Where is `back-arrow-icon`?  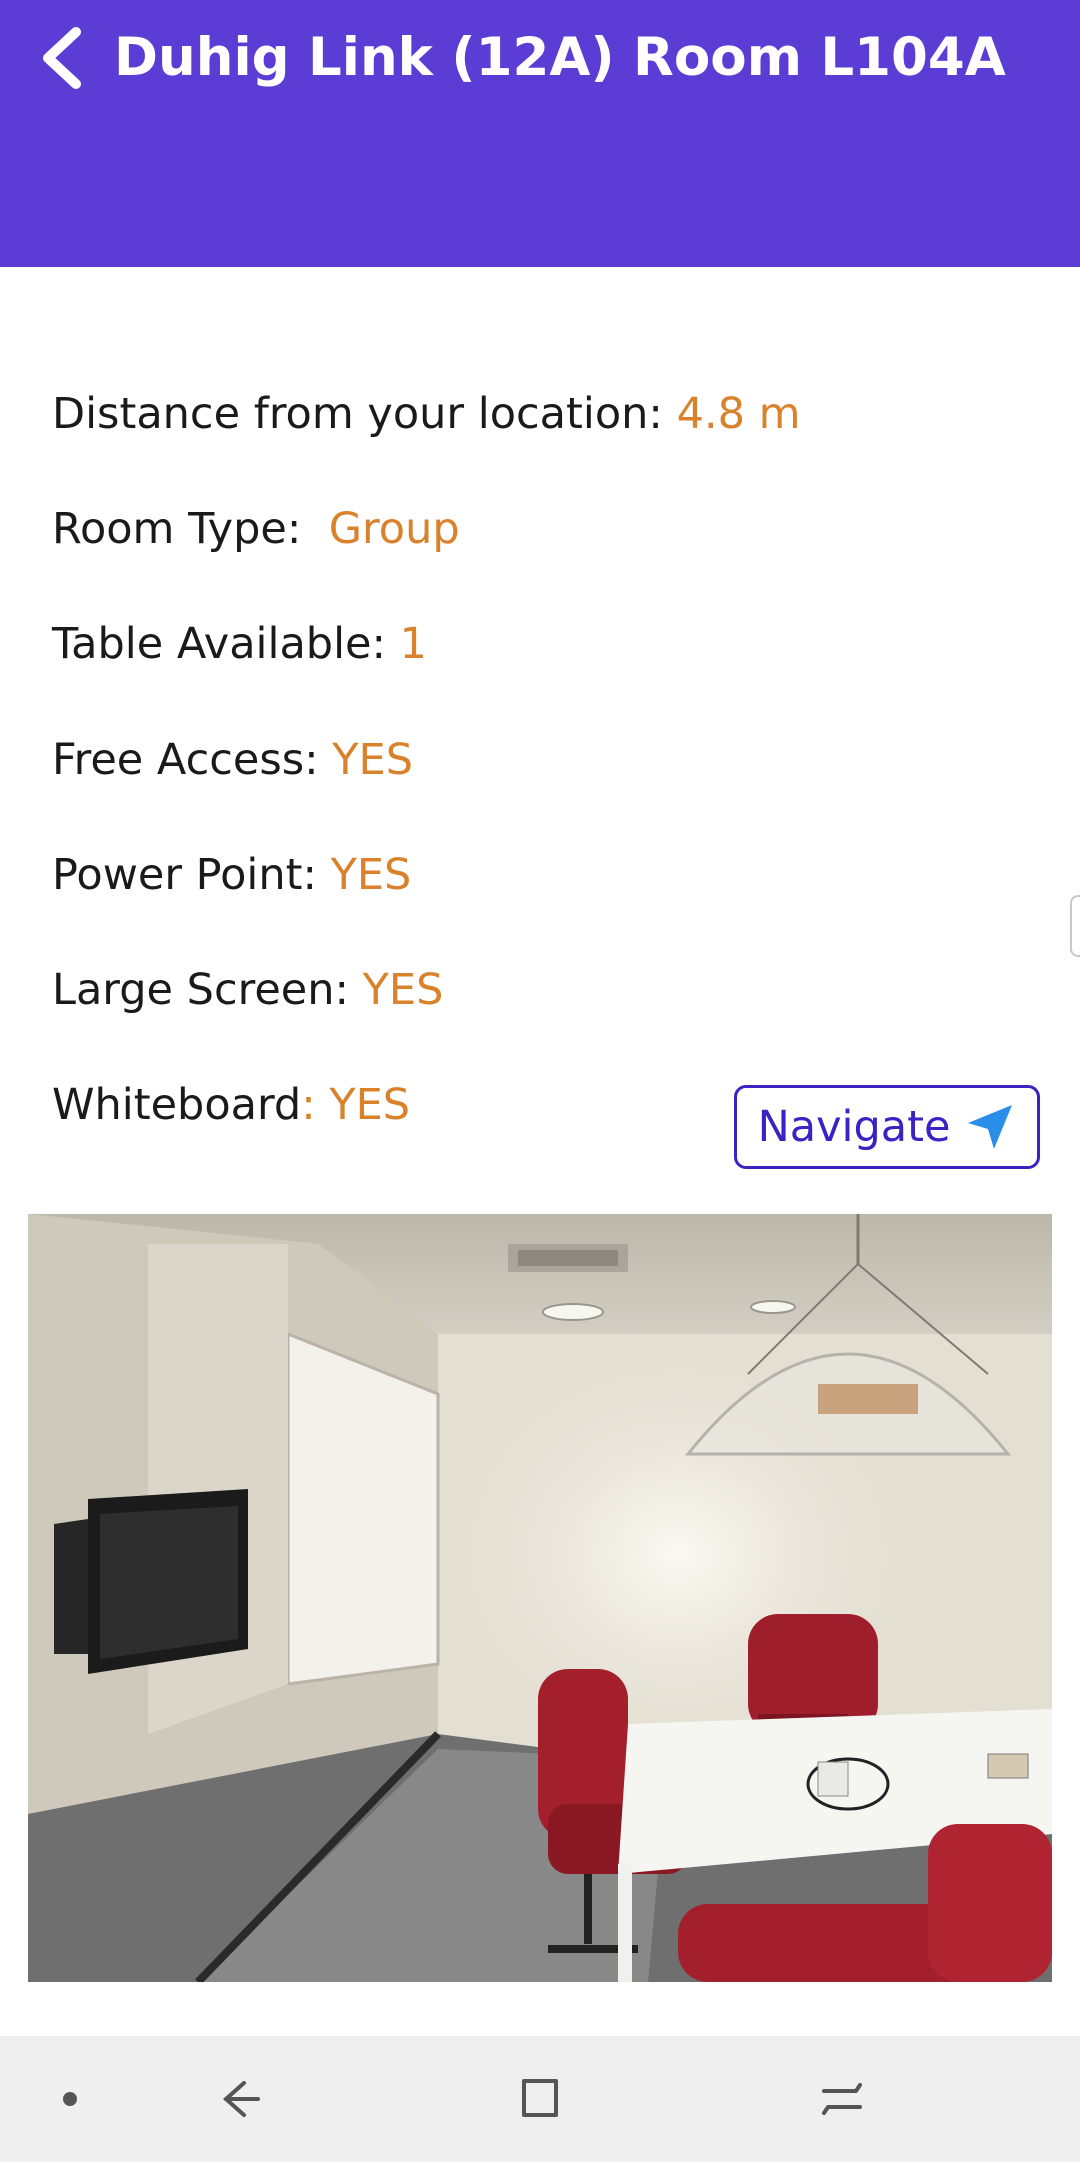
back-arrow-icon is located at coordinates (238, 2099).